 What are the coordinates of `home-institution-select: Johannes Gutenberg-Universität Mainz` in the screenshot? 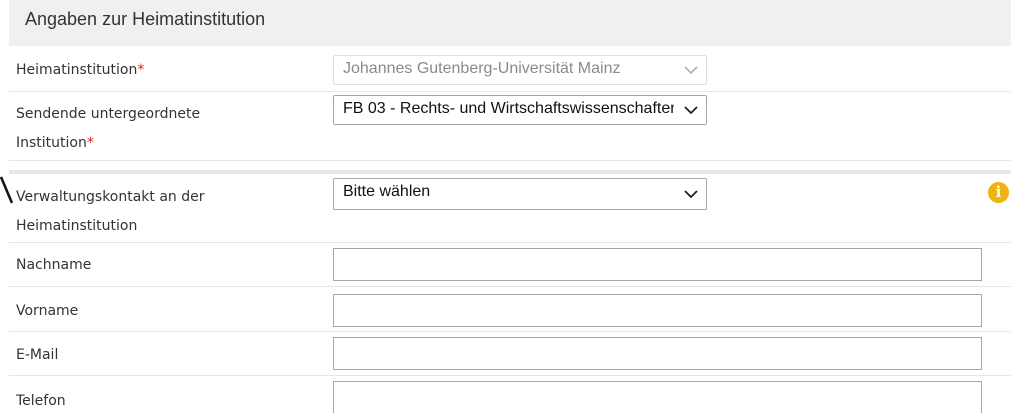 It's located at (520, 70).